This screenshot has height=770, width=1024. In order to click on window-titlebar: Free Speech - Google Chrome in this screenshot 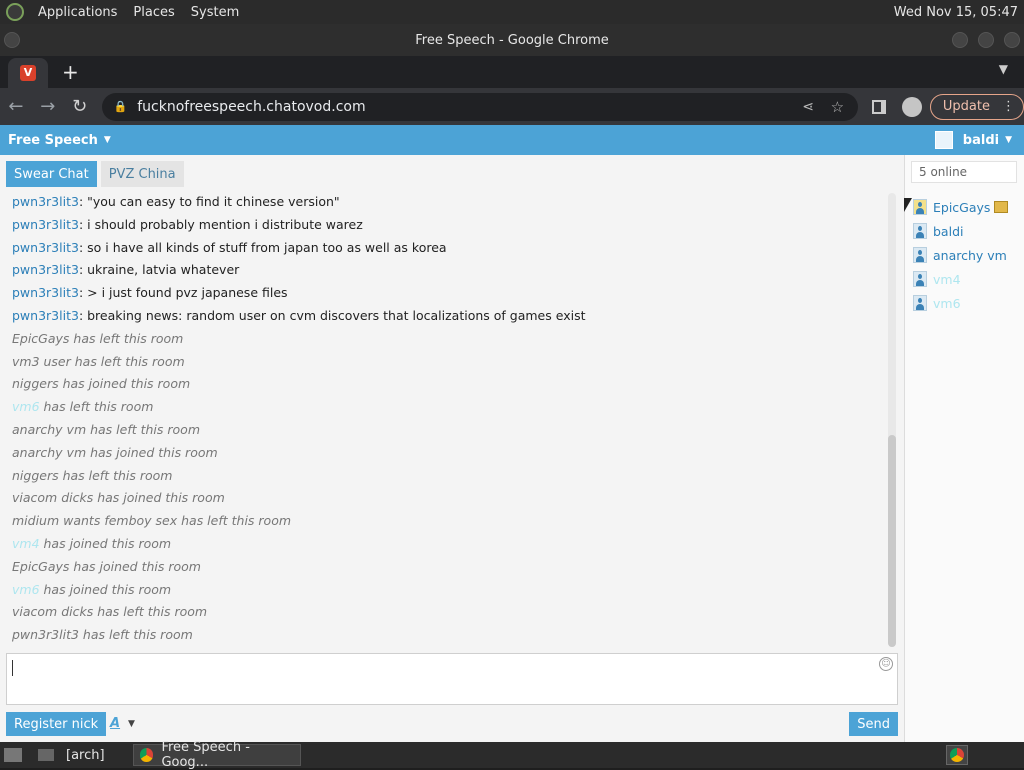, I will do `click(512, 40)`.